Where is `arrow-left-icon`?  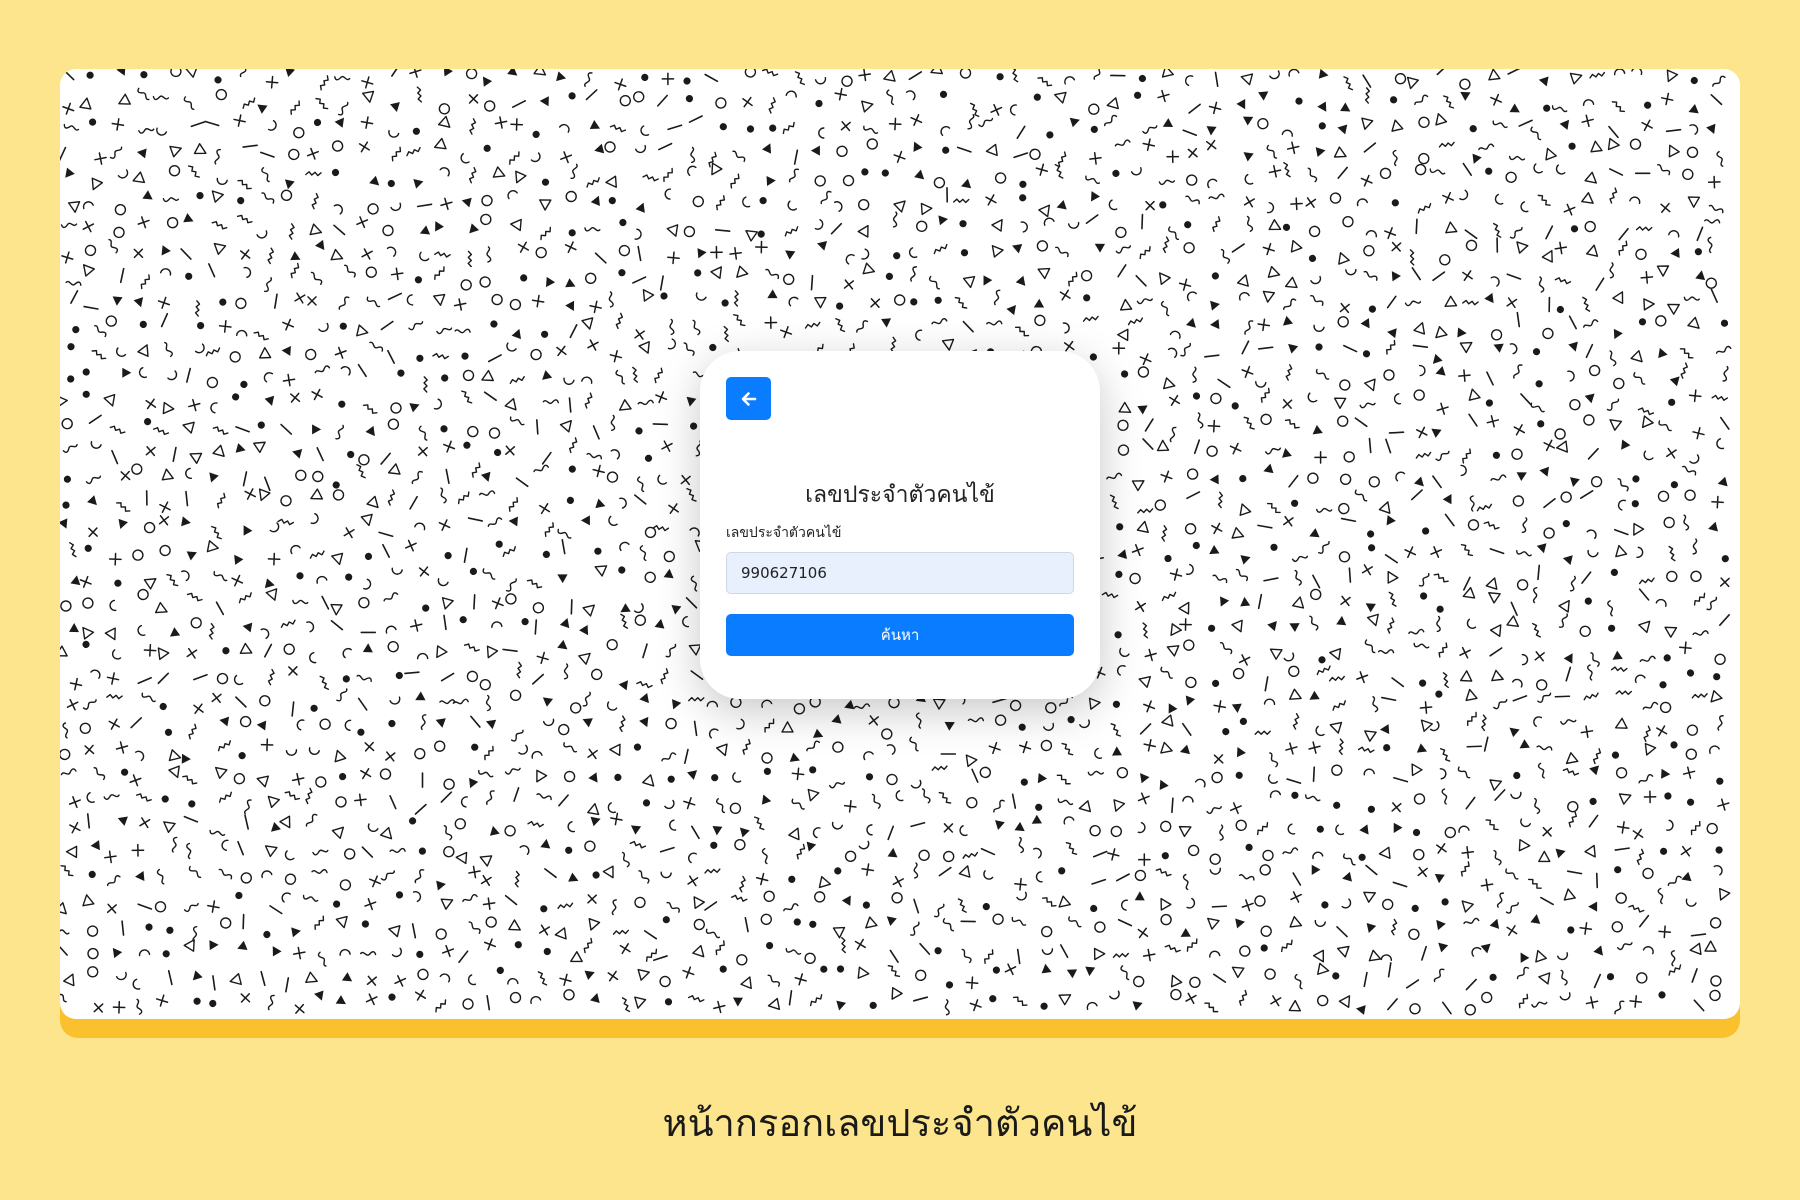
arrow-left-icon is located at coordinates (748, 398).